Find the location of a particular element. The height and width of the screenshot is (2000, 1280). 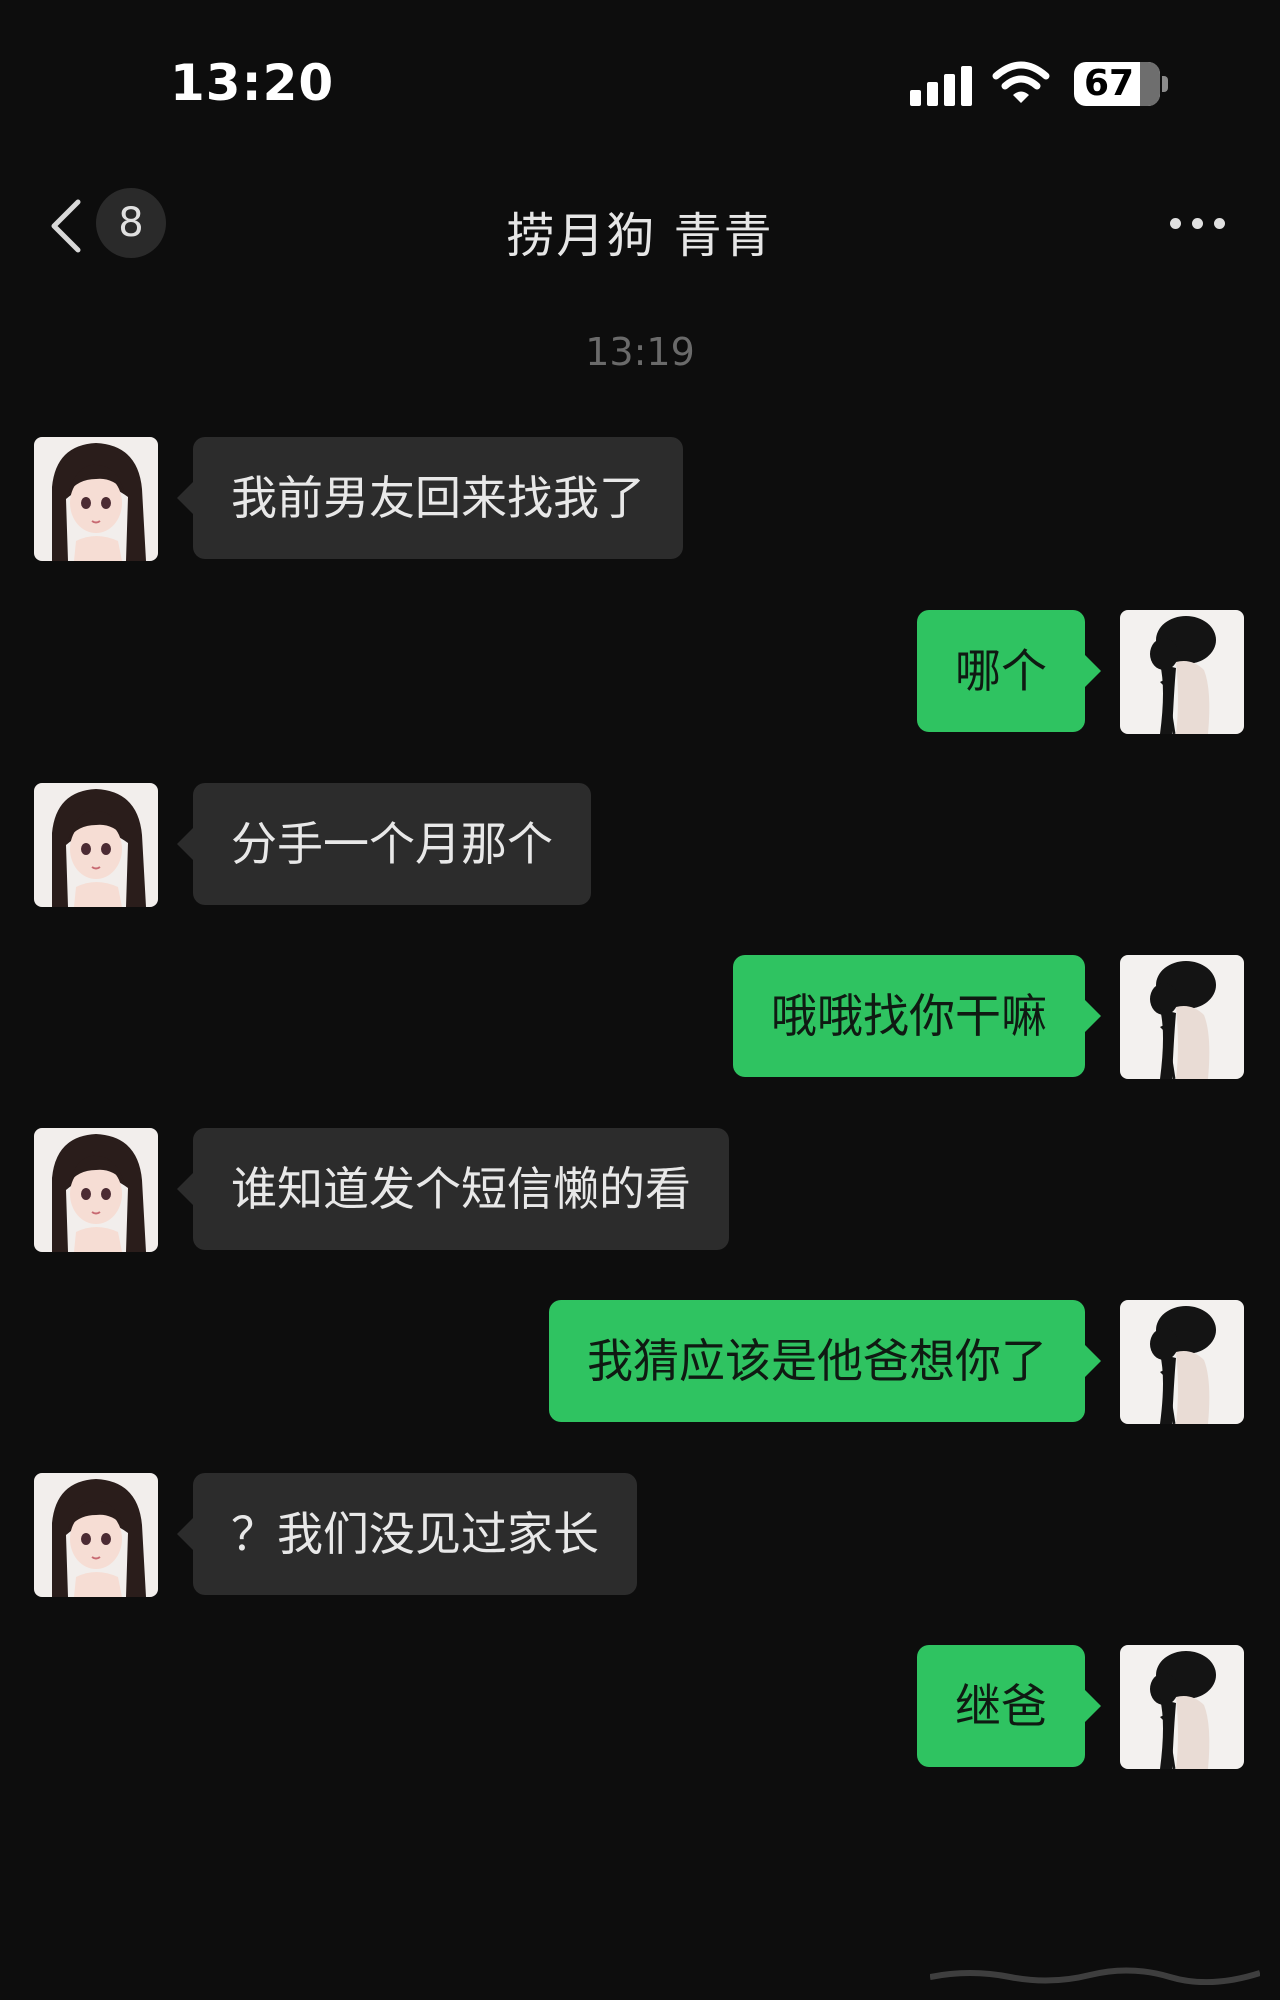

message-text: 我前男友回来找我了 is located at coordinates (438, 498).